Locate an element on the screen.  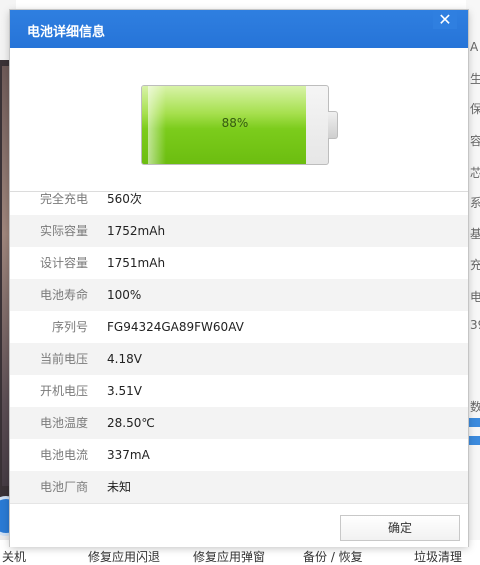
info-row-current-voltage: 当前电压 4.18V is located at coordinates (239, 359).